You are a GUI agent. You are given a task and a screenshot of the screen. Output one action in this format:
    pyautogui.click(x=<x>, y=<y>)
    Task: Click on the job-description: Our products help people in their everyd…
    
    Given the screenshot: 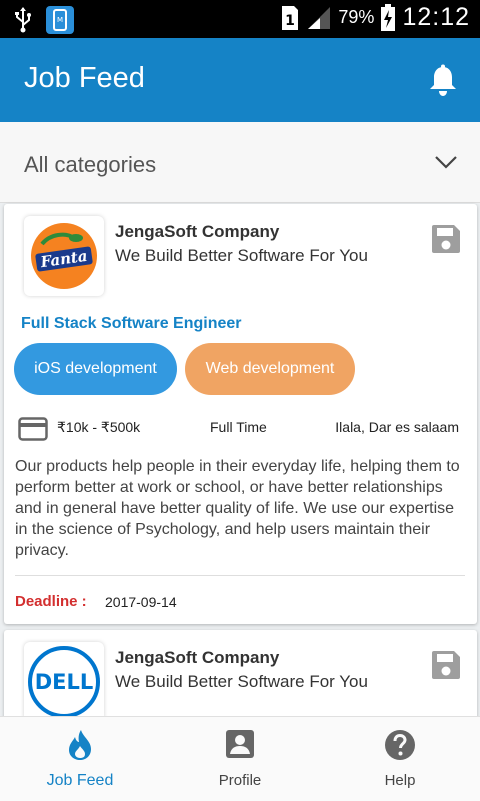 What is the action you would take?
    pyautogui.click(x=237, y=508)
    